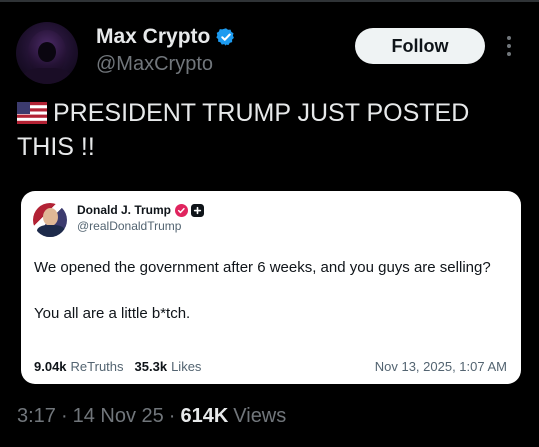 The image size is (539, 447). What do you see at coordinates (112, 313) in the screenshot?
I see `quoted-post-line-2: You all are a little b*tch.` at bounding box center [112, 313].